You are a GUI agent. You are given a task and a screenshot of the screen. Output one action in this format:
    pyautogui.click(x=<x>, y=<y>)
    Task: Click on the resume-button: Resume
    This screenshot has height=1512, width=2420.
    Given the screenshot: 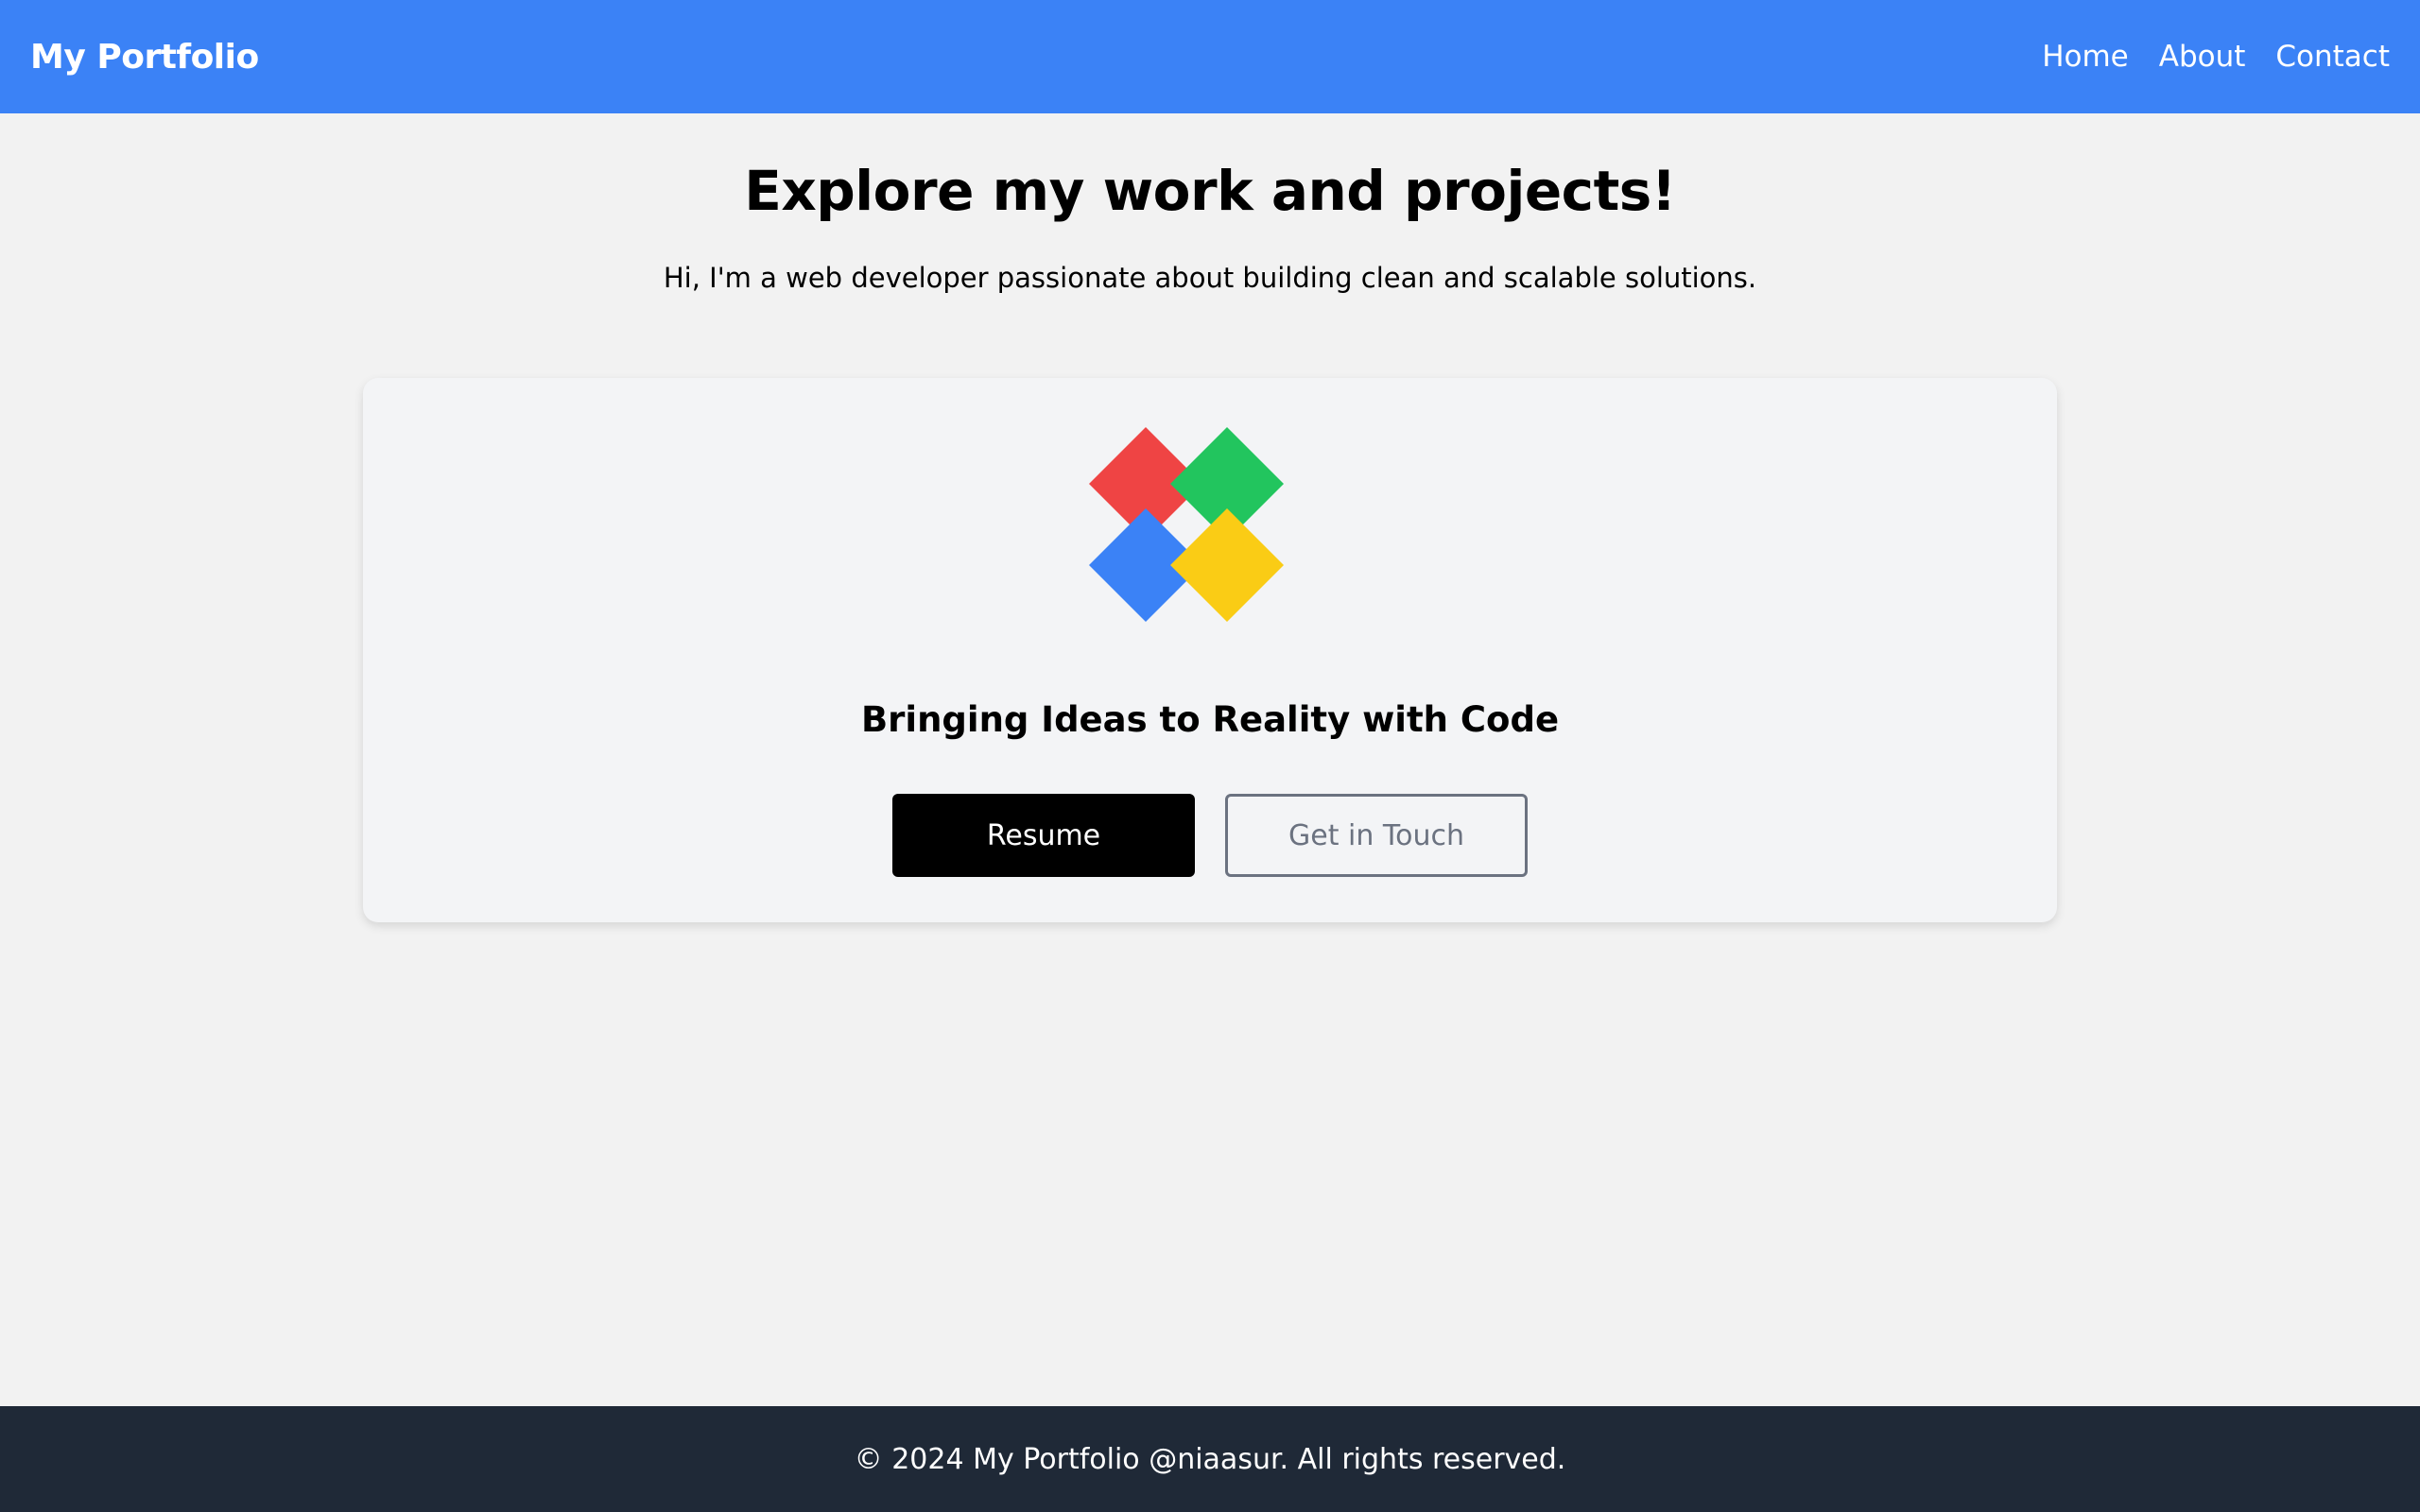 What is the action you would take?
    pyautogui.click(x=1043, y=835)
    